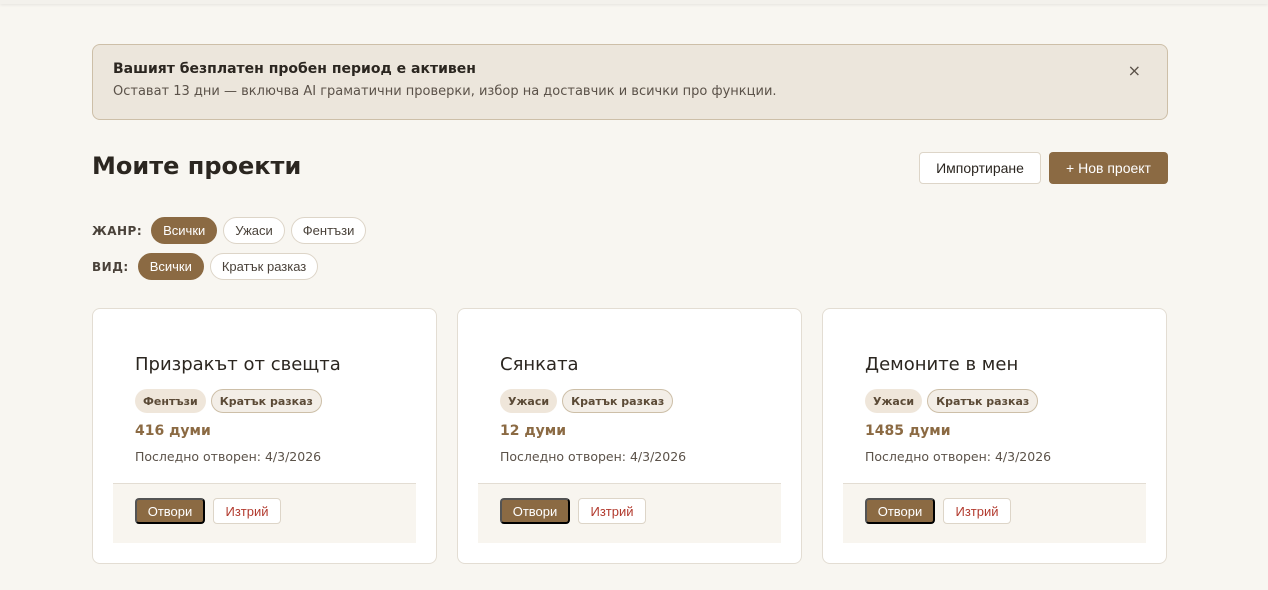 Image resolution: width=1268 pixels, height=590 pixels. Describe the element at coordinates (170, 266) in the screenshot. I see `kind-chip-all: Всички` at that location.